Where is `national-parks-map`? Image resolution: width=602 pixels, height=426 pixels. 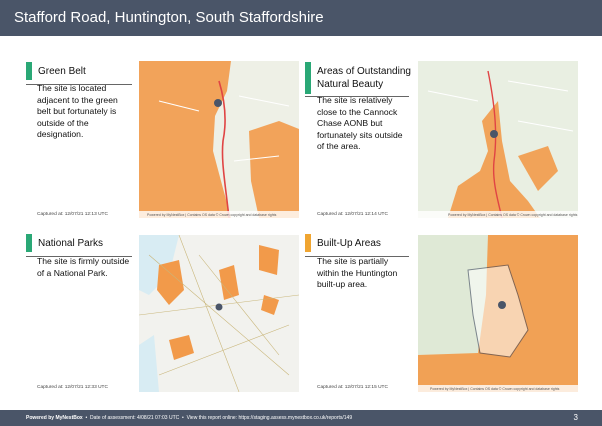
national-parks-map is located at coordinates (219, 313).